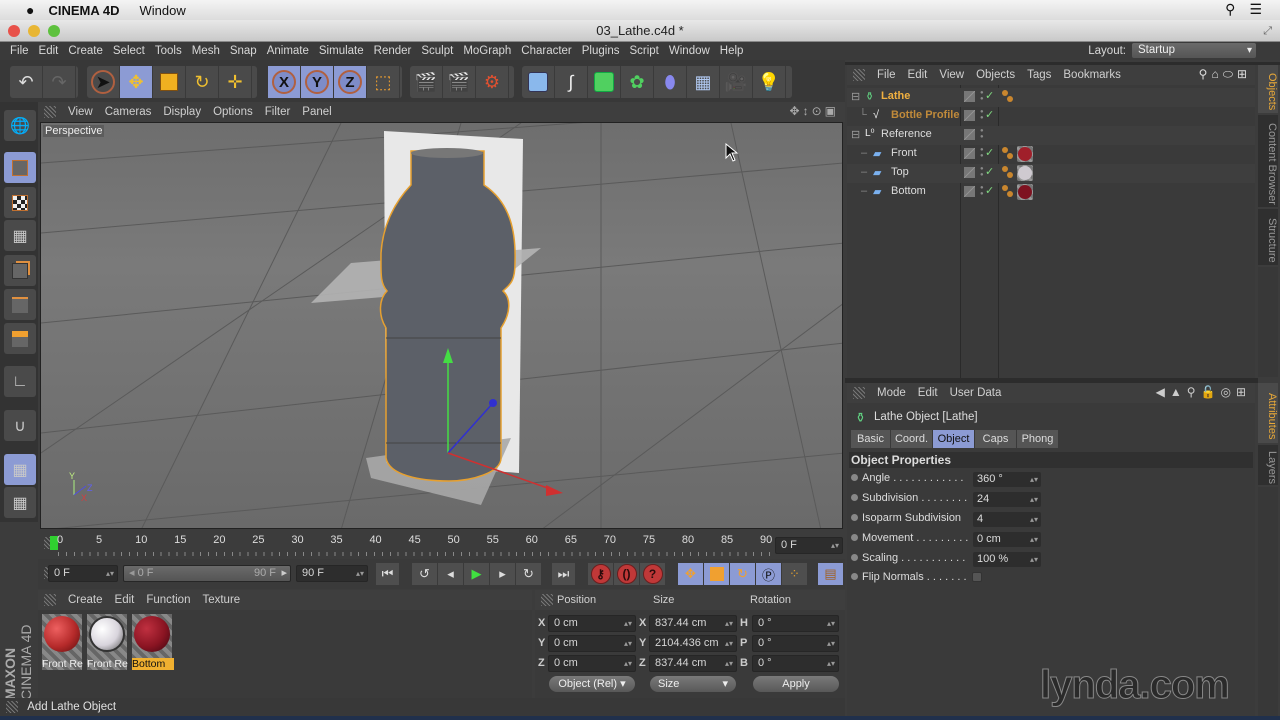 The image size is (1280, 720). Describe the element at coordinates (693, 663) in the screenshot. I see `size-z-field: 837.44 cm ▴▾` at that location.